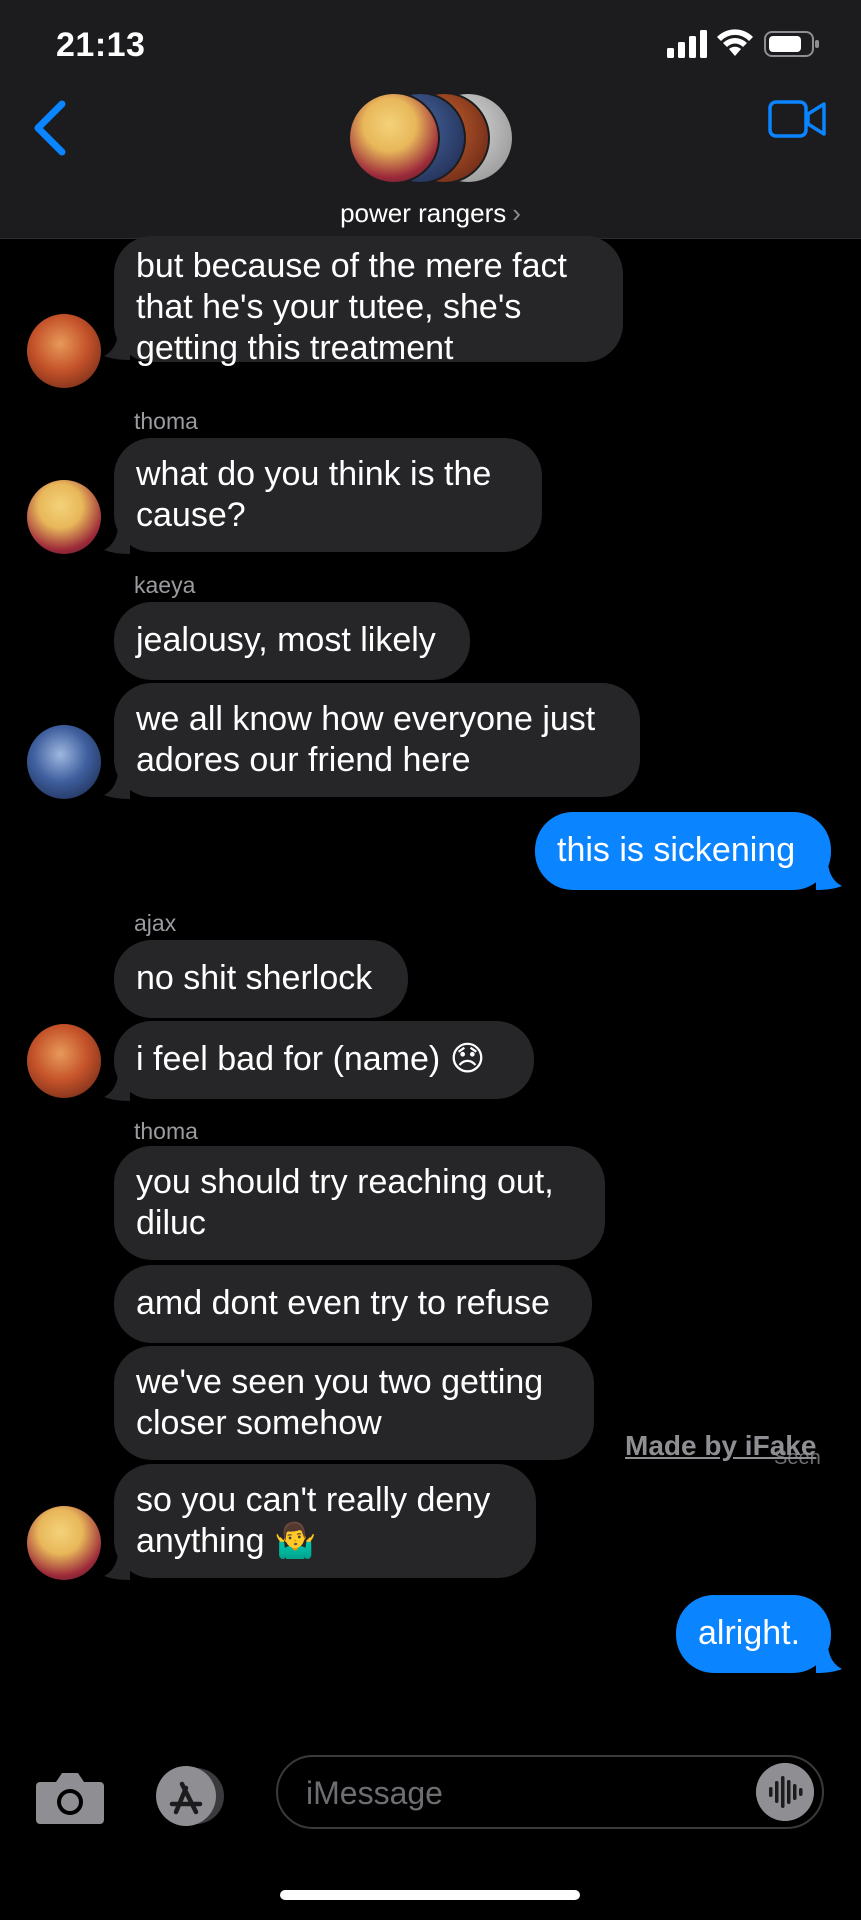 Image resolution: width=861 pixels, height=1920 pixels. What do you see at coordinates (374, 1793) in the screenshot?
I see `message-input-placeholder: iMessage` at bounding box center [374, 1793].